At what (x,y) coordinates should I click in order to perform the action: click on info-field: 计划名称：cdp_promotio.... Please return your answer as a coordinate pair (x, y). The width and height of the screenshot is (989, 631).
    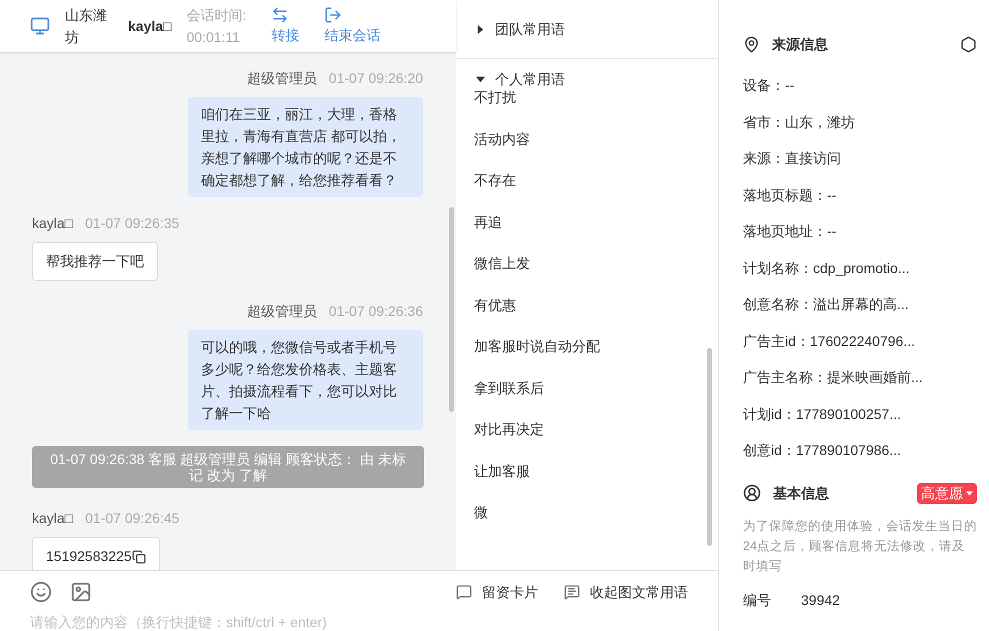
    Looking at the image, I should click on (860, 276).